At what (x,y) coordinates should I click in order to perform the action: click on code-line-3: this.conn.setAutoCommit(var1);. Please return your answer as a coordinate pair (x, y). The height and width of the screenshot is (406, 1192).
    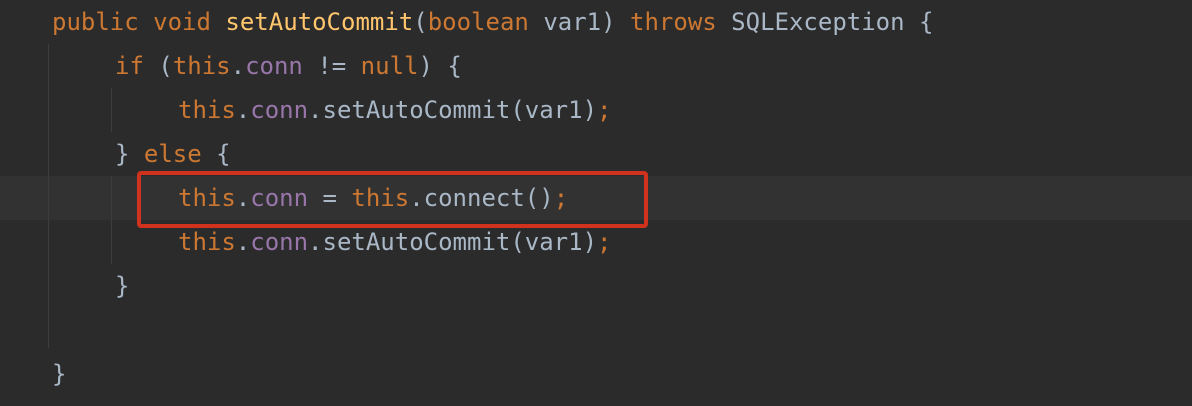
    Looking at the image, I should click on (394, 110).